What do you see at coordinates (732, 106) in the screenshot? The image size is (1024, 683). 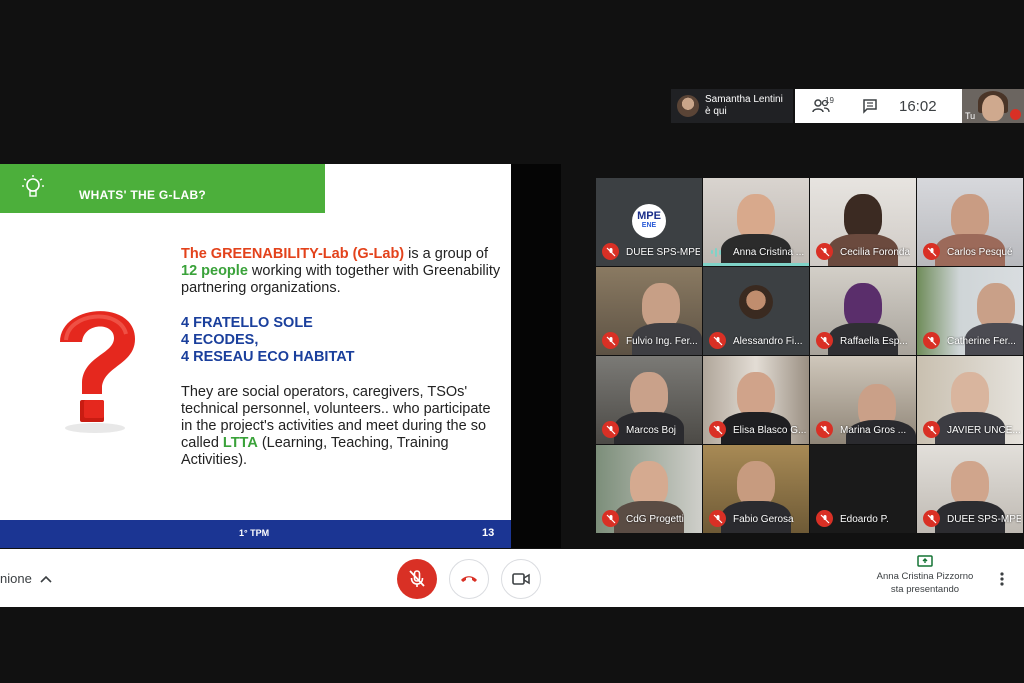 I see `join-notification: Samantha Lentini è qui` at bounding box center [732, 106].